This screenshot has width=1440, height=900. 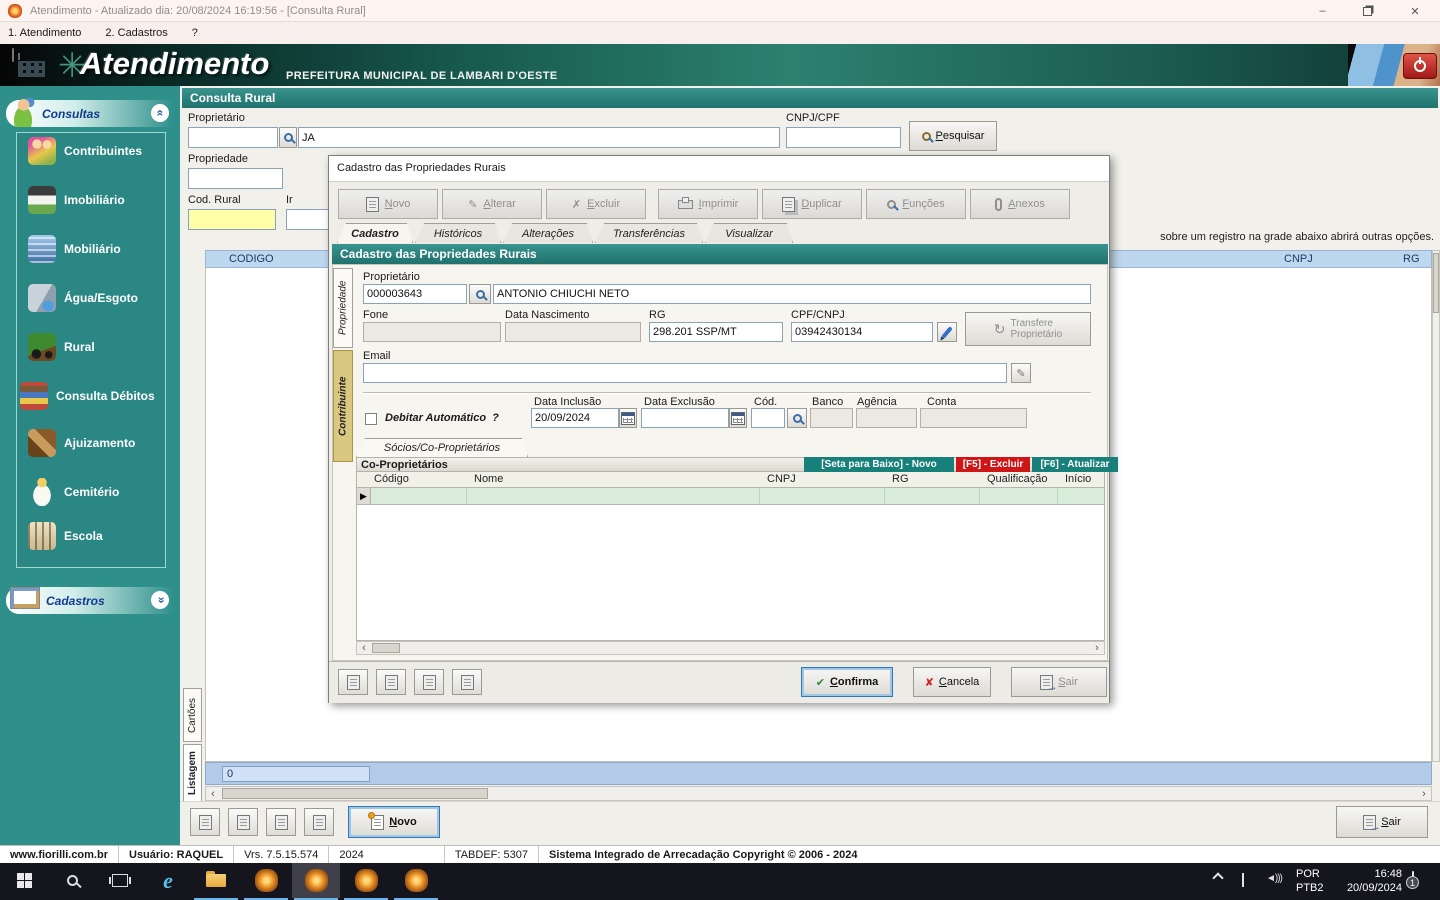 What do you see at coordinates (1412, 880) in the screenshot?
I see `notifications-button: 1` at bounding box center [1412, 880].